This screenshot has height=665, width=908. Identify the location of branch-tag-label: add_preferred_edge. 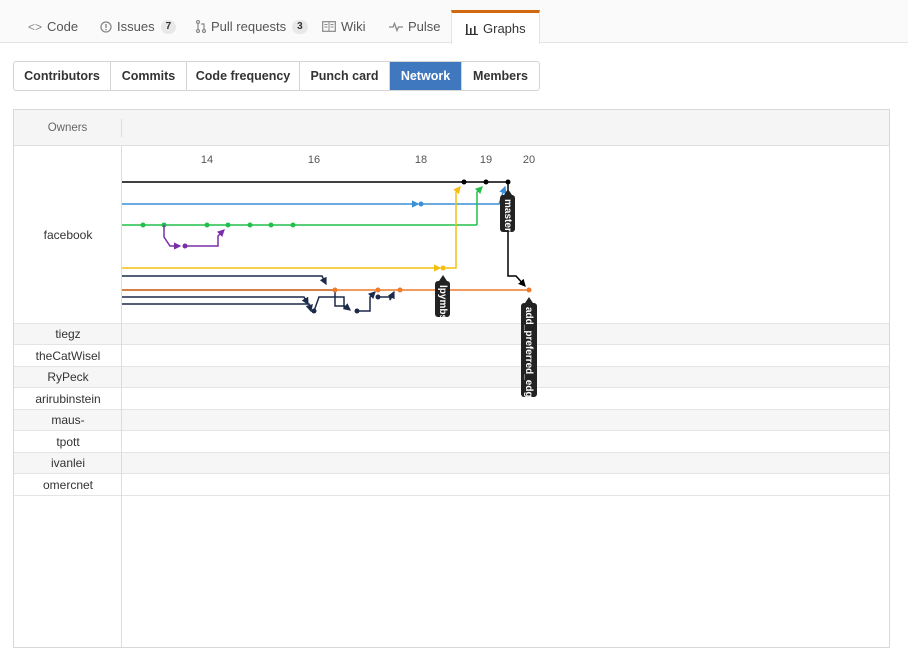
(528, 355).